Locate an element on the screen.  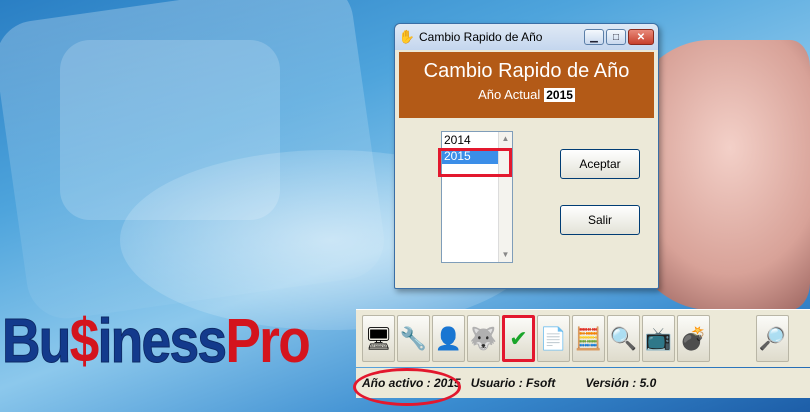
businesspro-logo: Bu $ iness Pro is located at coordinates (156, 341).